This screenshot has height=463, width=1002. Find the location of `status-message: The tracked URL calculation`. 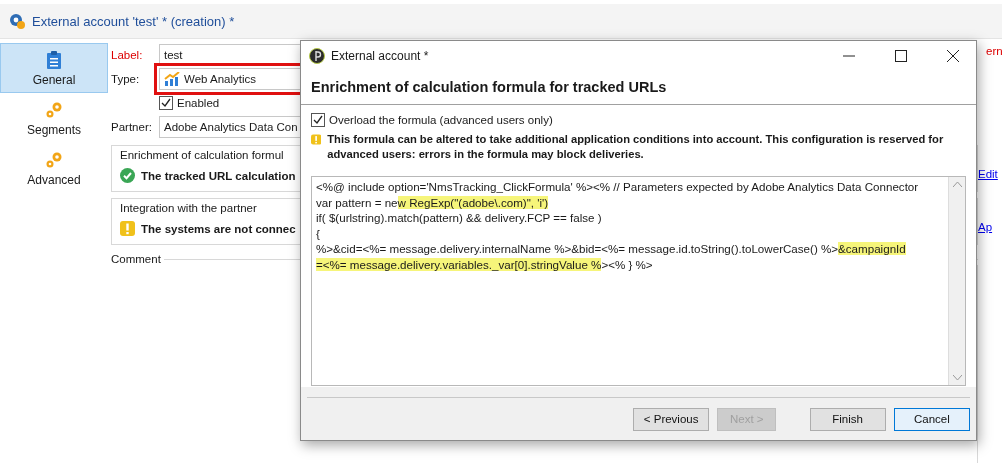

status-message: The tracked URL calculation is located at coordinates (218, 175).